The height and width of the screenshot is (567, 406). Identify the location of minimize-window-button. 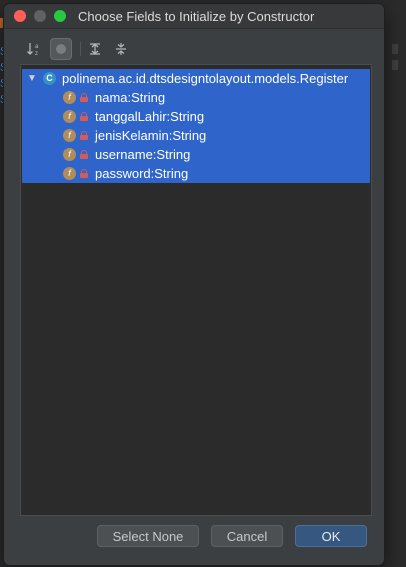
(40, 16).